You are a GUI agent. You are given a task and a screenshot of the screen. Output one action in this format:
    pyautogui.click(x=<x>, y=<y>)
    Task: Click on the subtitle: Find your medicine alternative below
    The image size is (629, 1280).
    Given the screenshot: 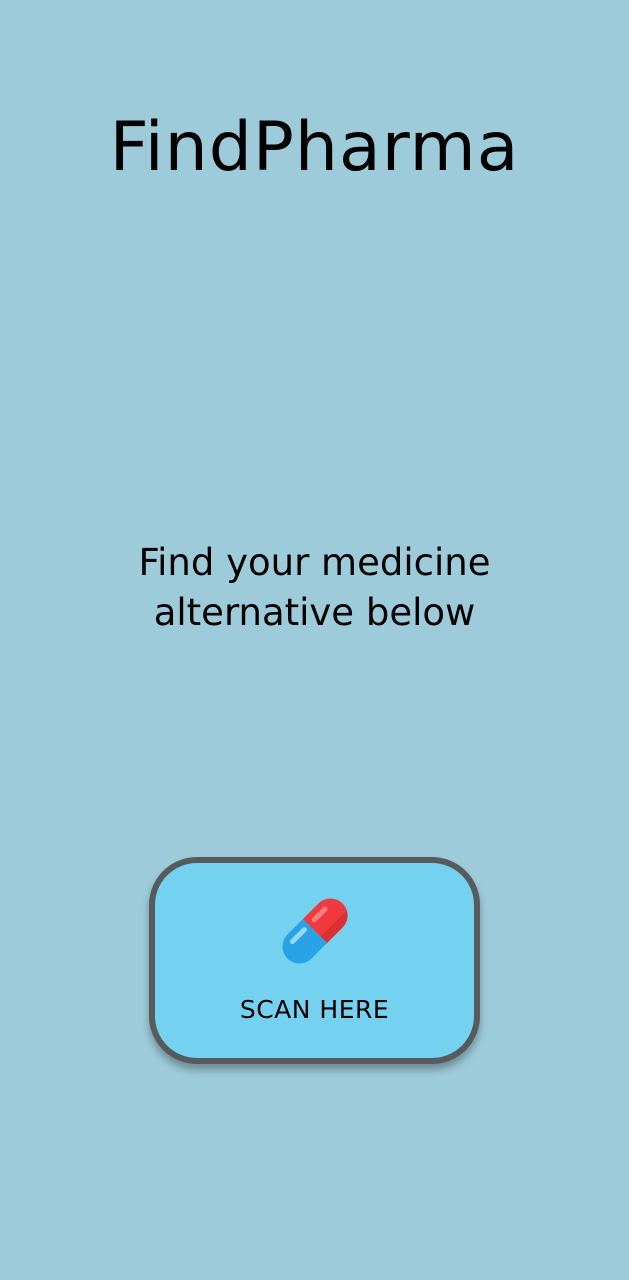 What is the action you would take?
    pyautogui.click(x=314, y=587)
    